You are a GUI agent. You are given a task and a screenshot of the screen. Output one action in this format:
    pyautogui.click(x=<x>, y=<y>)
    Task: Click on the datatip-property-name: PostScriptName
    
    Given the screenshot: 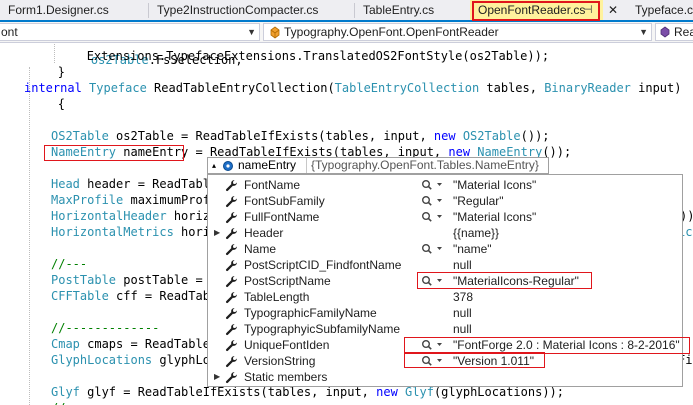 What is the action you would take?
    pyautogui.click(x=287, y=281)
    